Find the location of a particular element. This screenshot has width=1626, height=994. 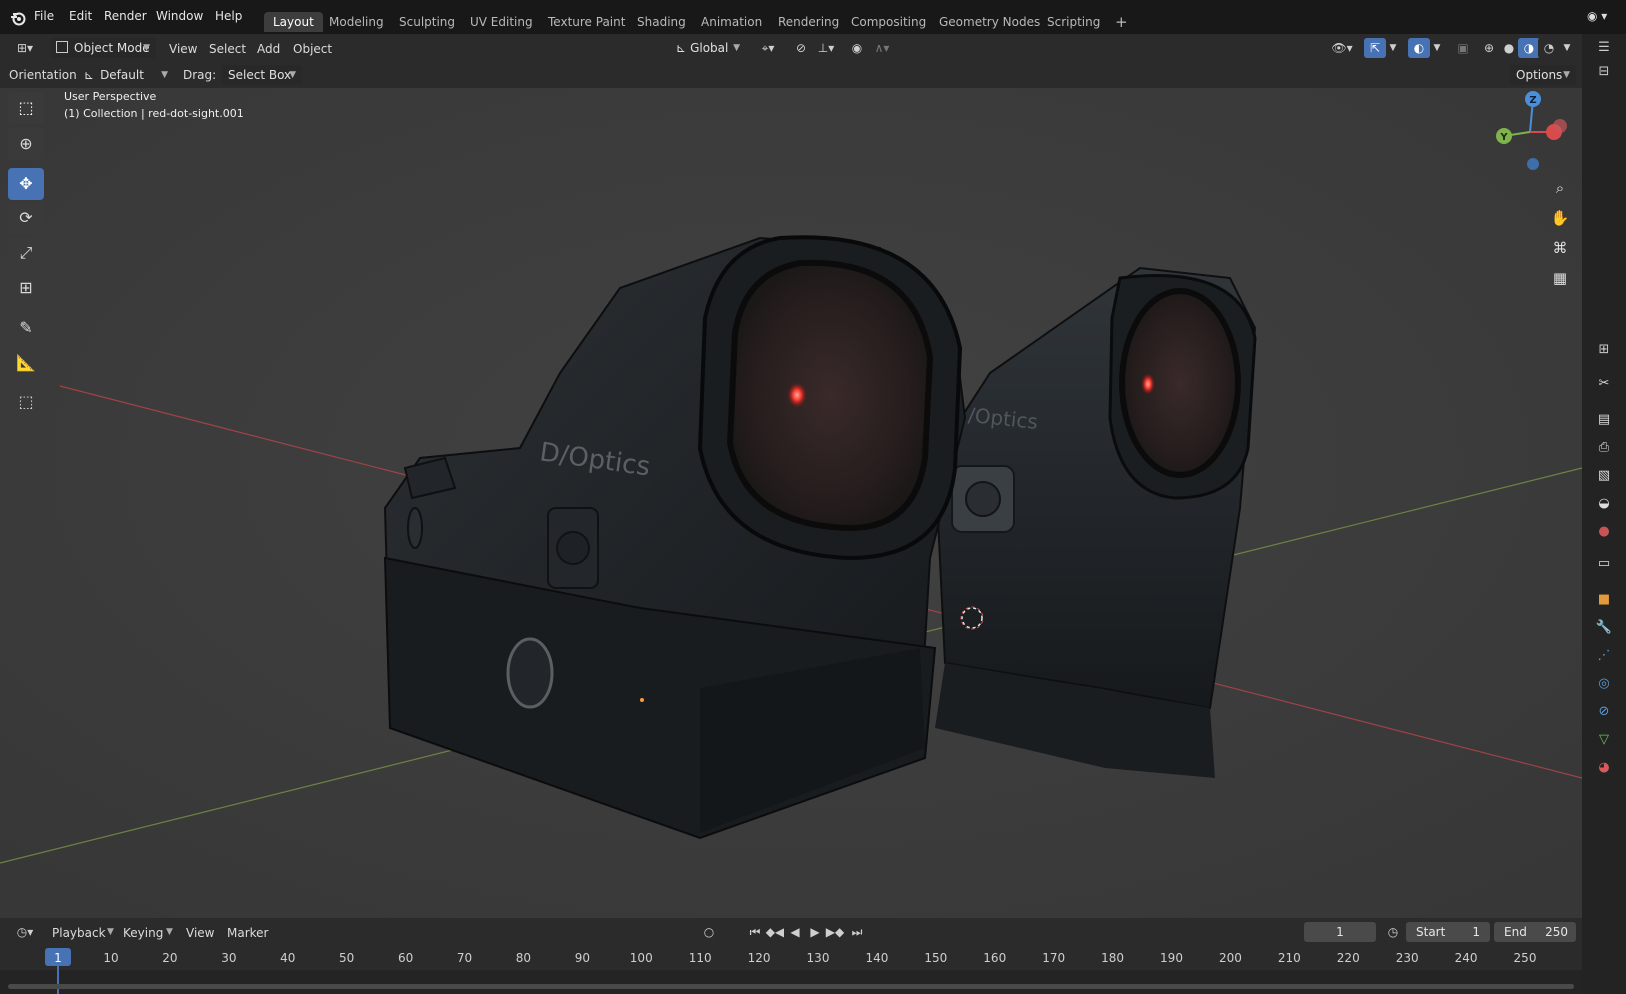

render-properties-icon: ▤ is located at coordinates (1604, 420).